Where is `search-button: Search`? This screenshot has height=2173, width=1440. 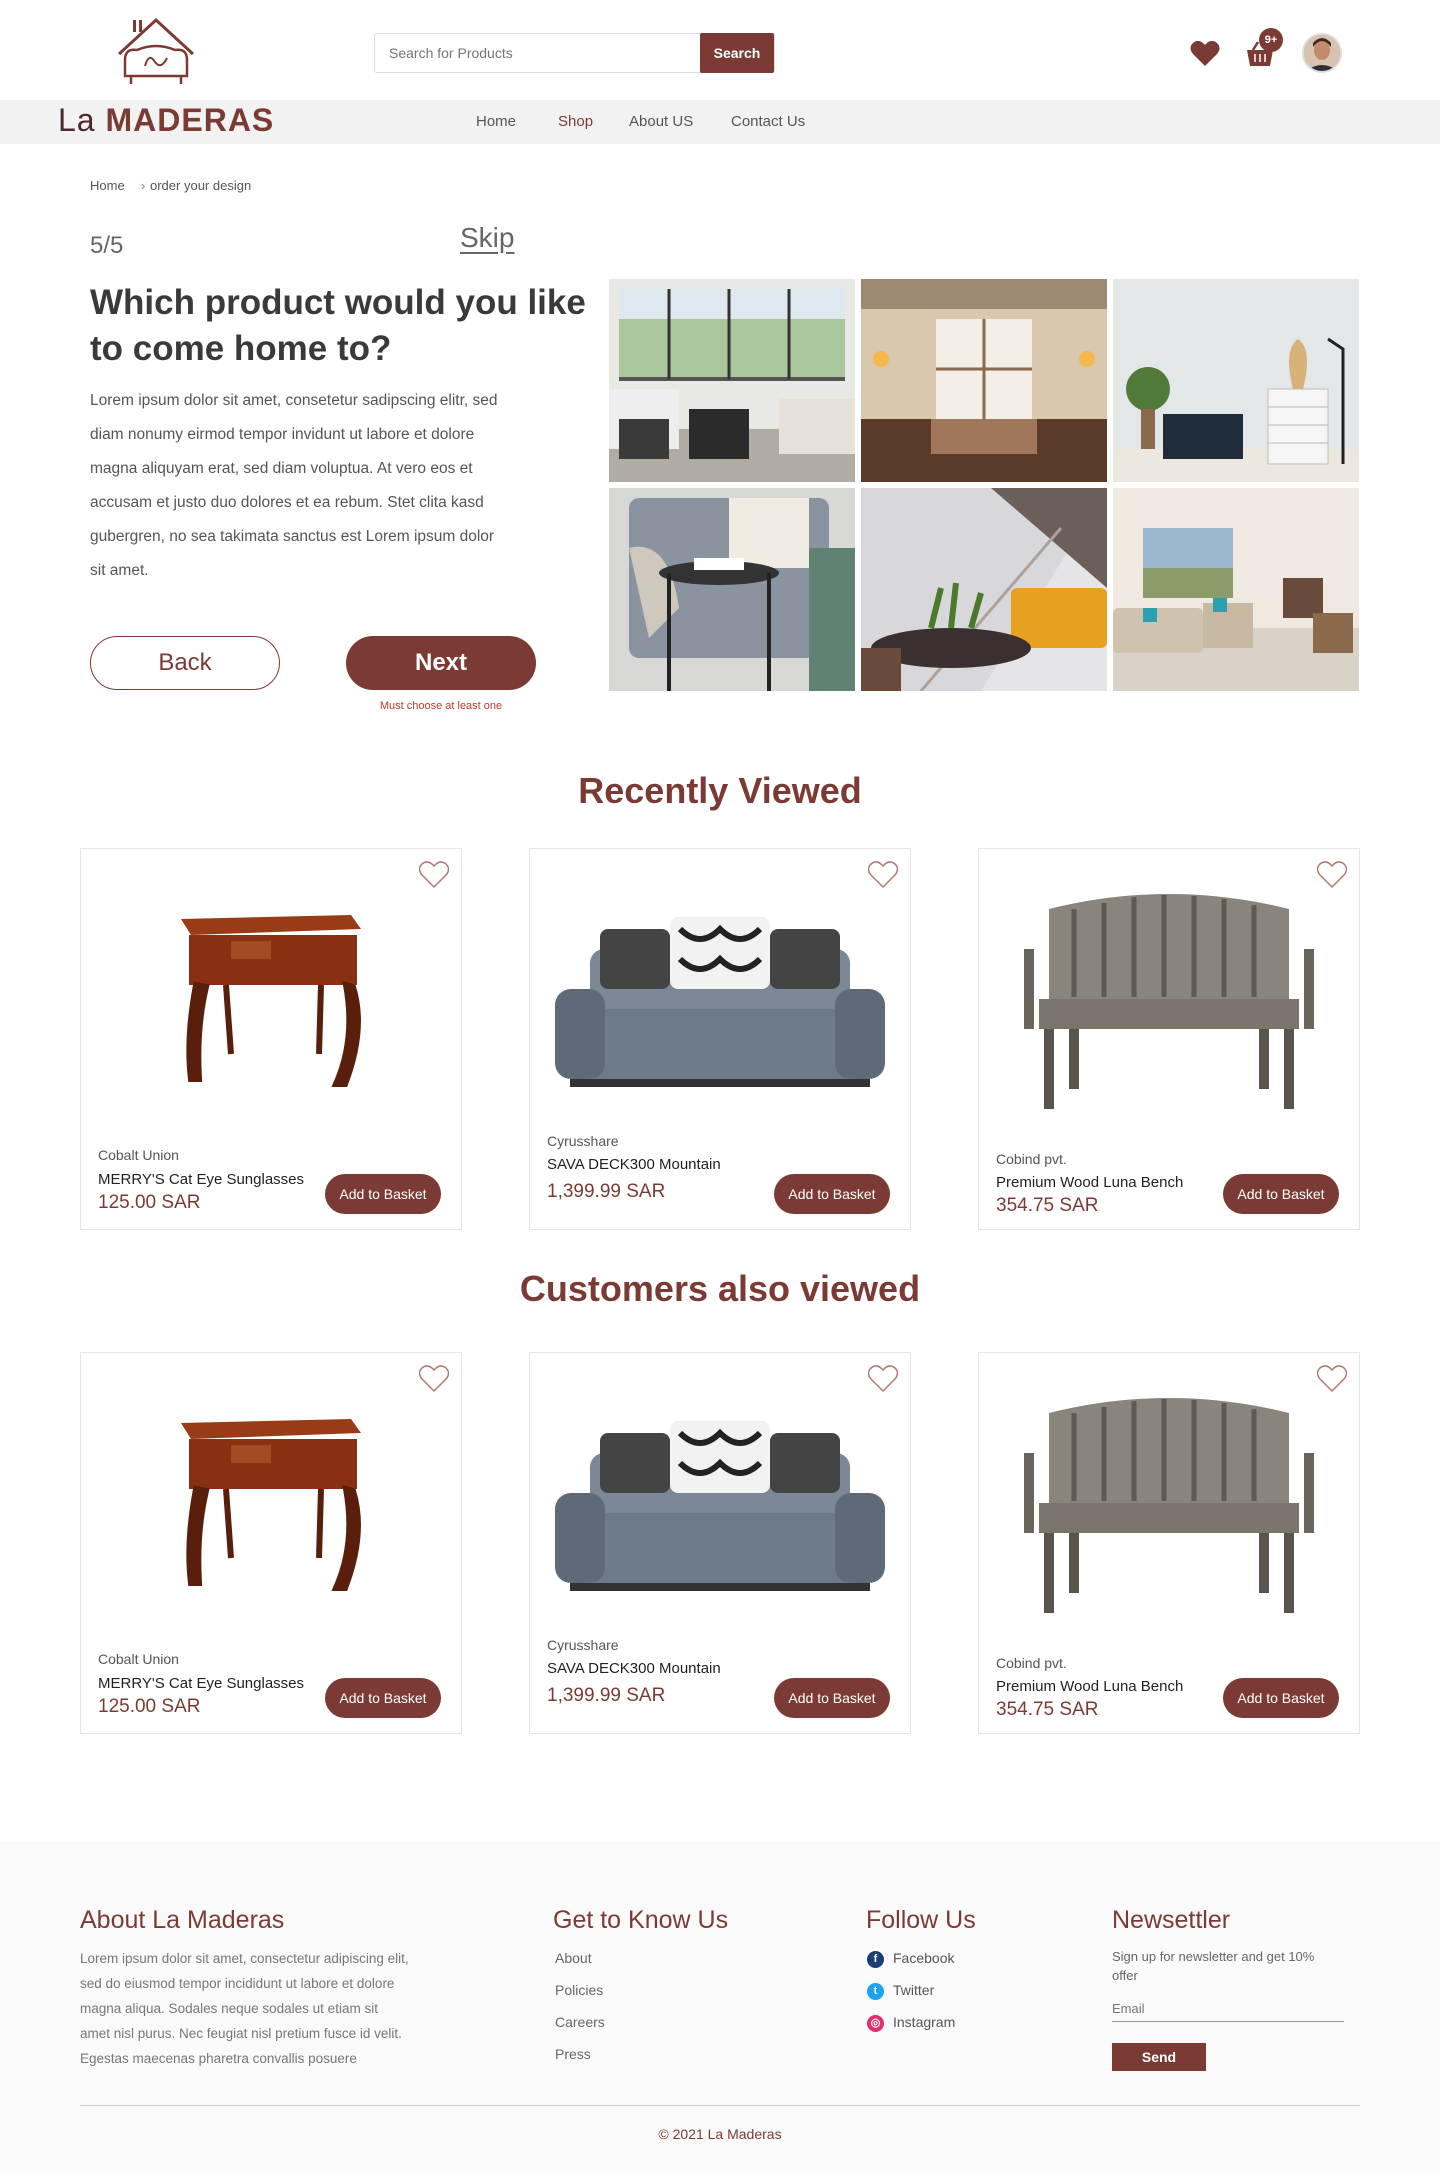
search-button: Search is located at coordinates (737, 53).